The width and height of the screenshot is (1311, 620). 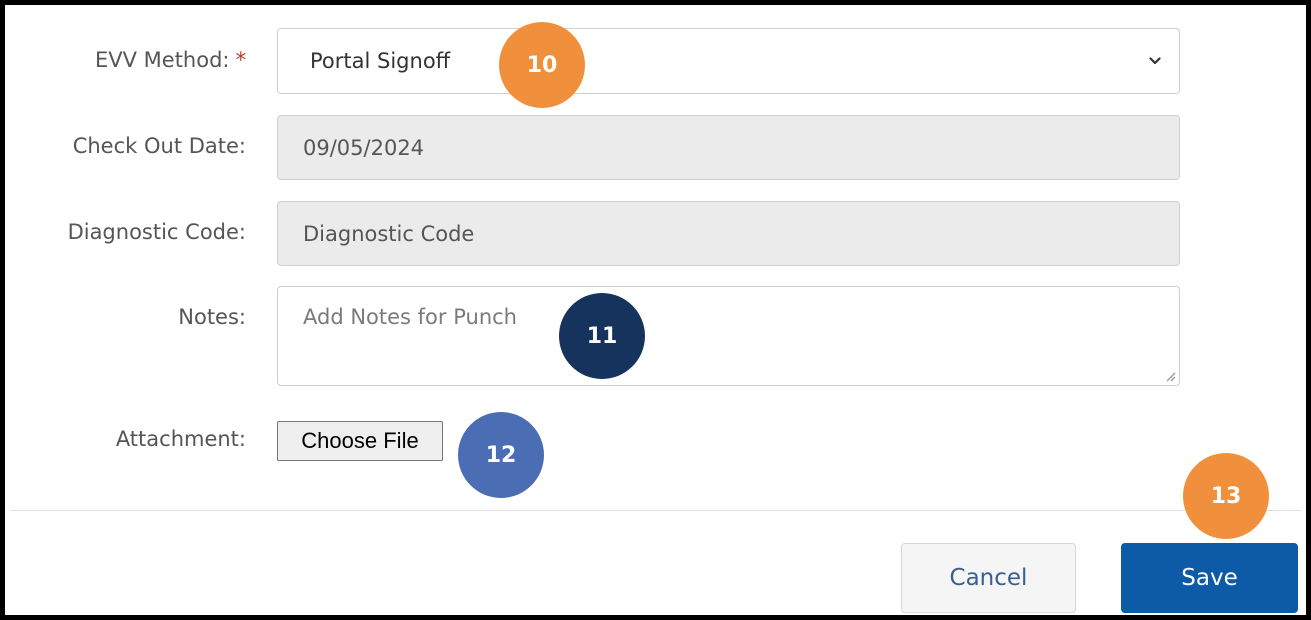 I want to click on callout-badge-12: 12, so click(x=501, y=455).